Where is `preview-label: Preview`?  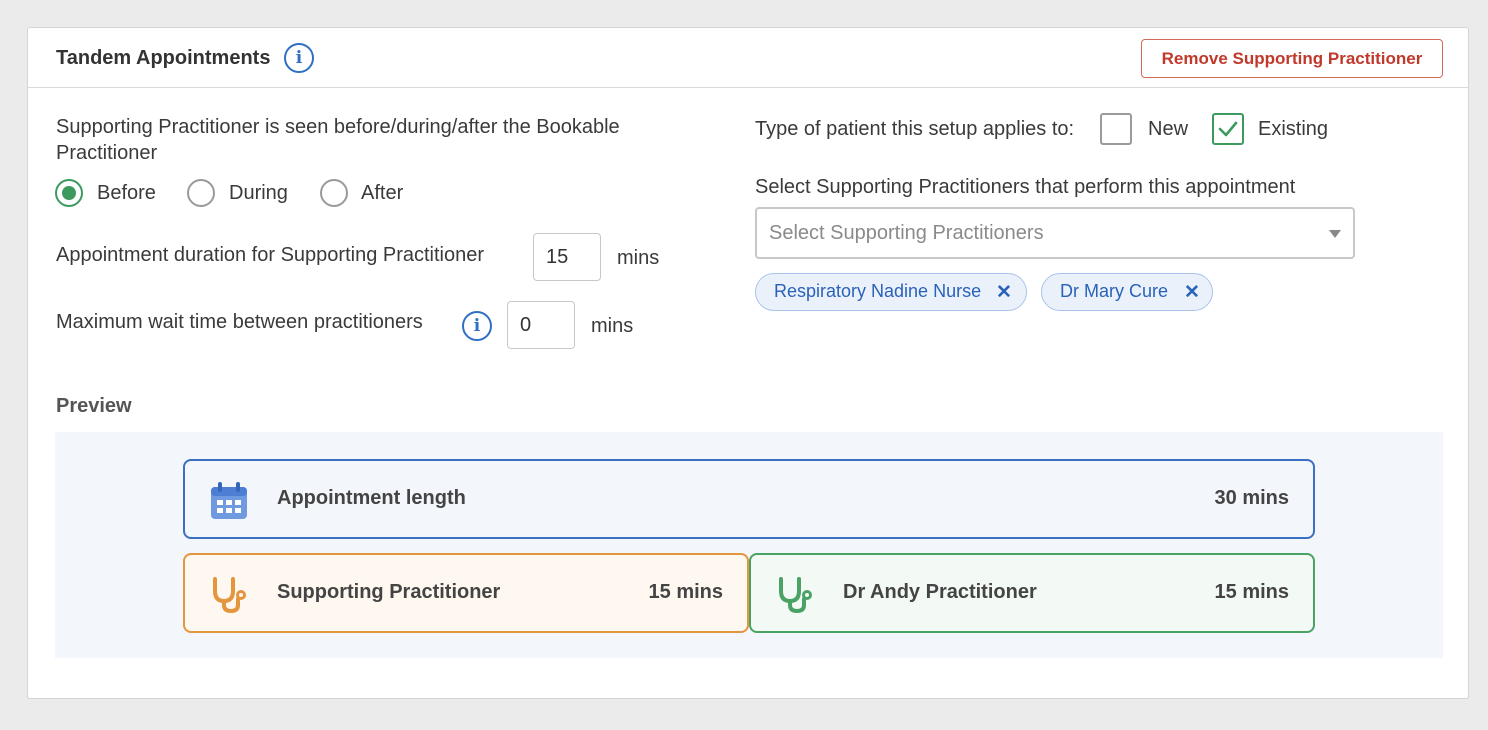 preview-label: Preview is located at coordinates (94, 406).